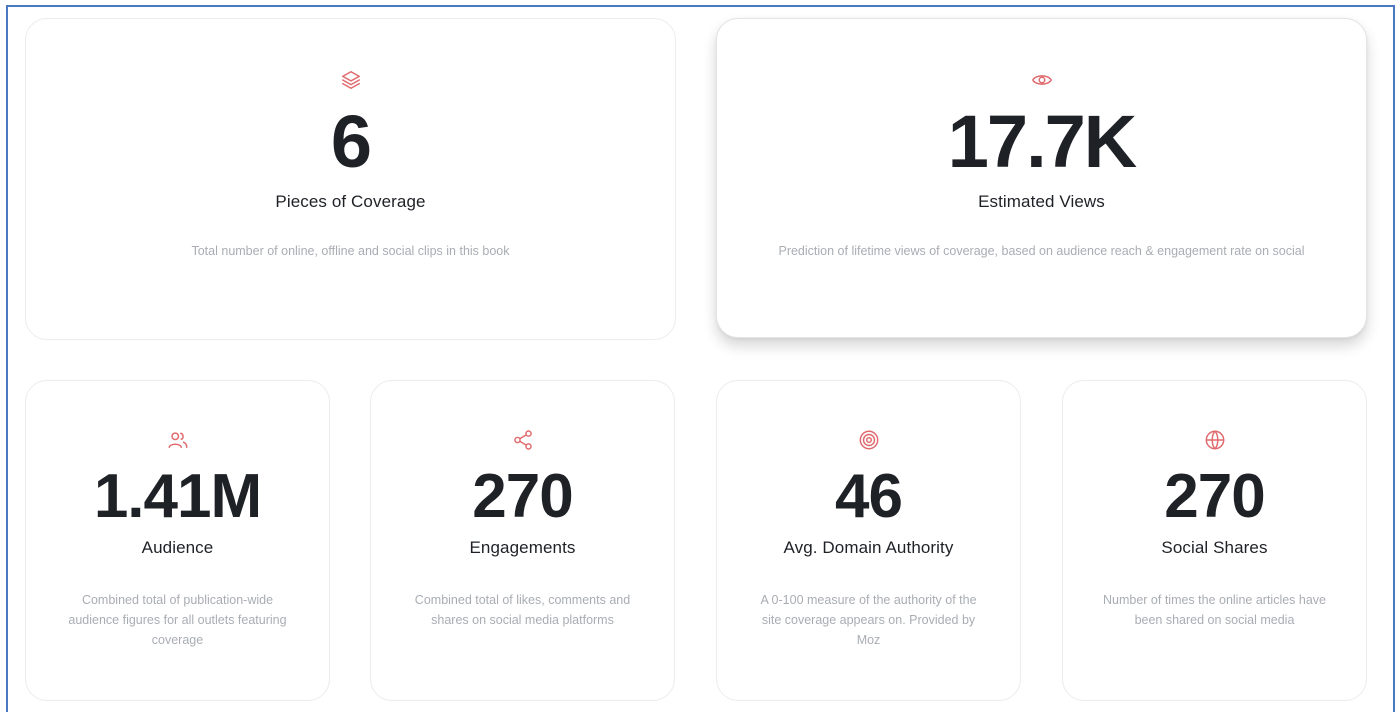 The width and height of the screenshot is (1398, 712). Describe the element at coordinates (1215, 440) in the screenshot. I see `globe-icon` at that location.